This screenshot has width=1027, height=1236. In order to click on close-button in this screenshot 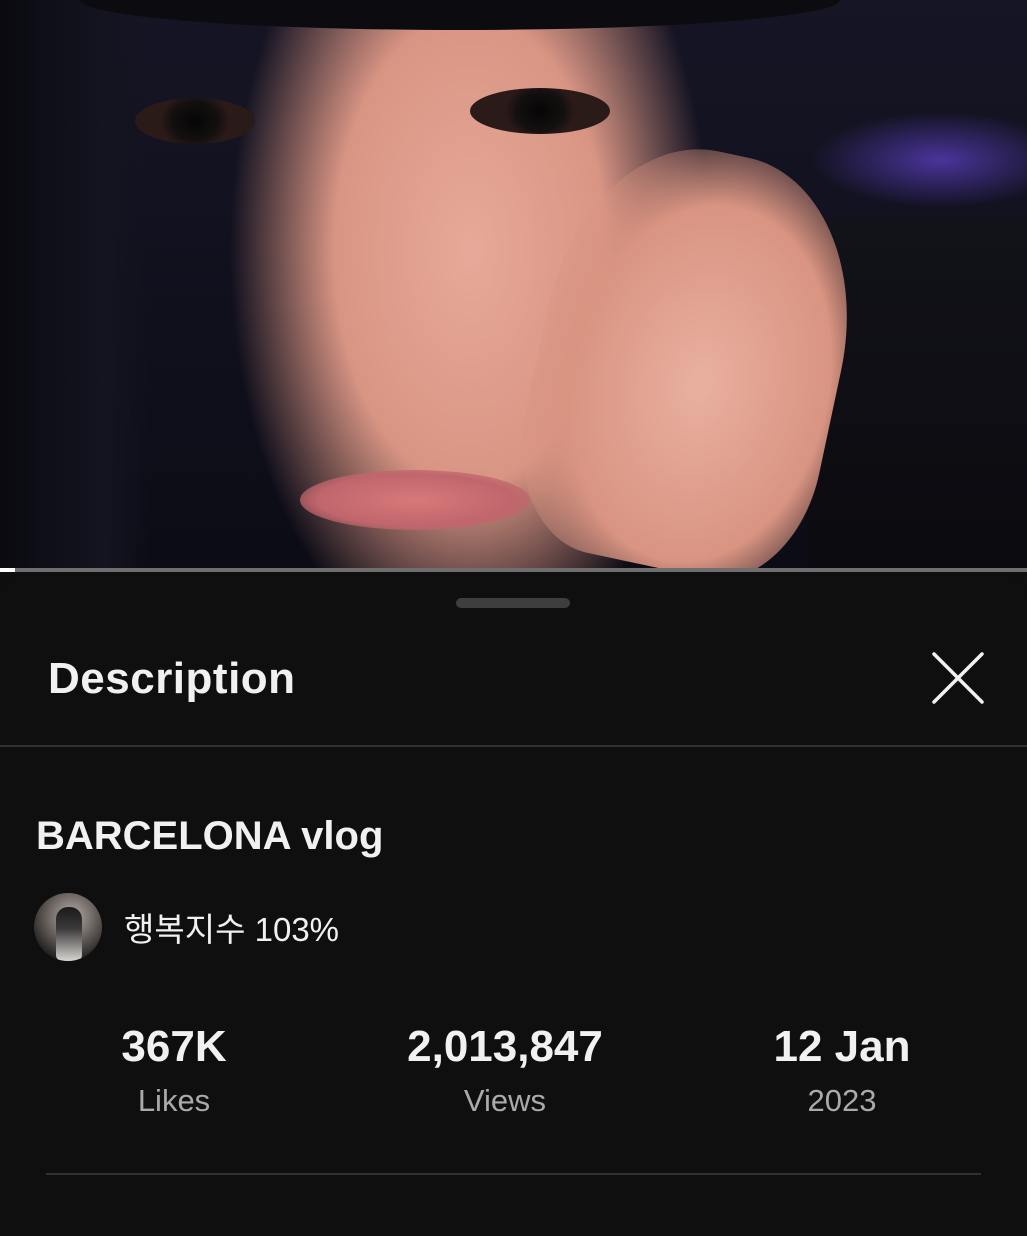, I will do `click(958, 678)`.